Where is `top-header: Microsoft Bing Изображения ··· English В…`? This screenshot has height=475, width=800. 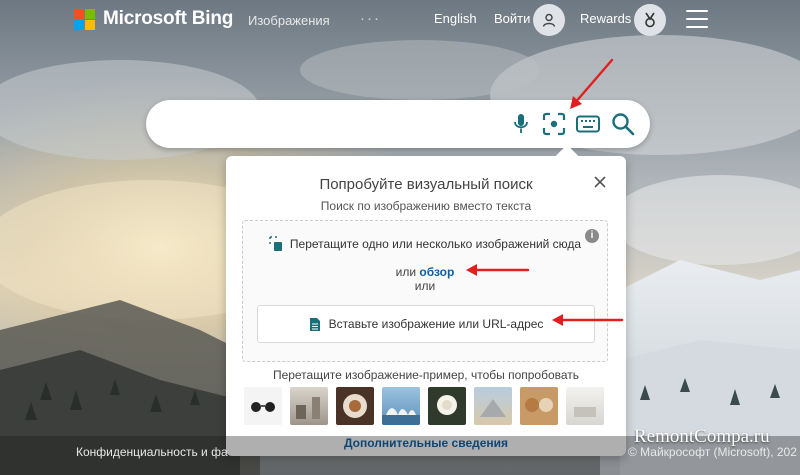 top-header: Microsoft Bing Изображения ··· English В… is located at coordinates (400, 20).